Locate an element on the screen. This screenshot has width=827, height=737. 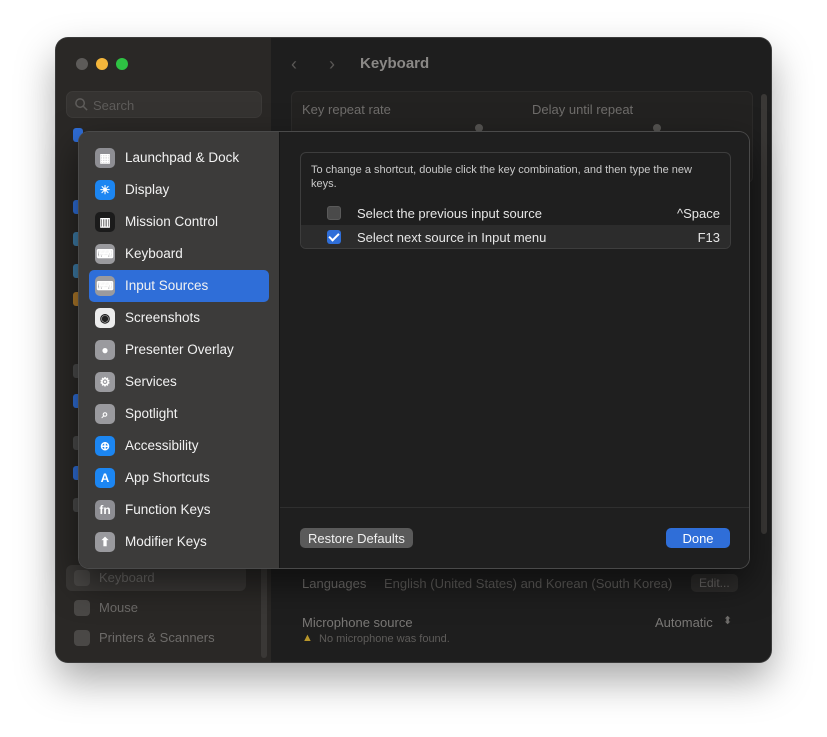
search-placeholder: Search is located at coordinates (114, 105).